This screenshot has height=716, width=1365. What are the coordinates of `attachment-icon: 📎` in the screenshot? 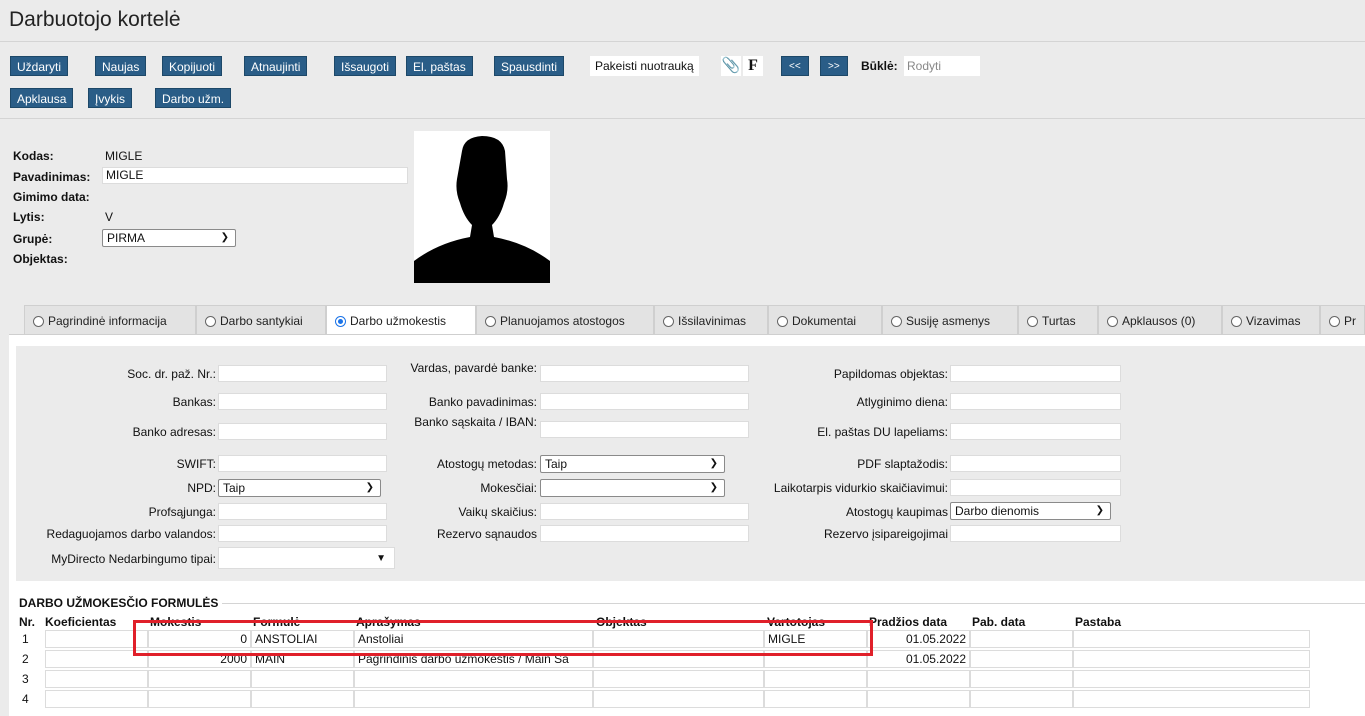 It's located at (731, 66).